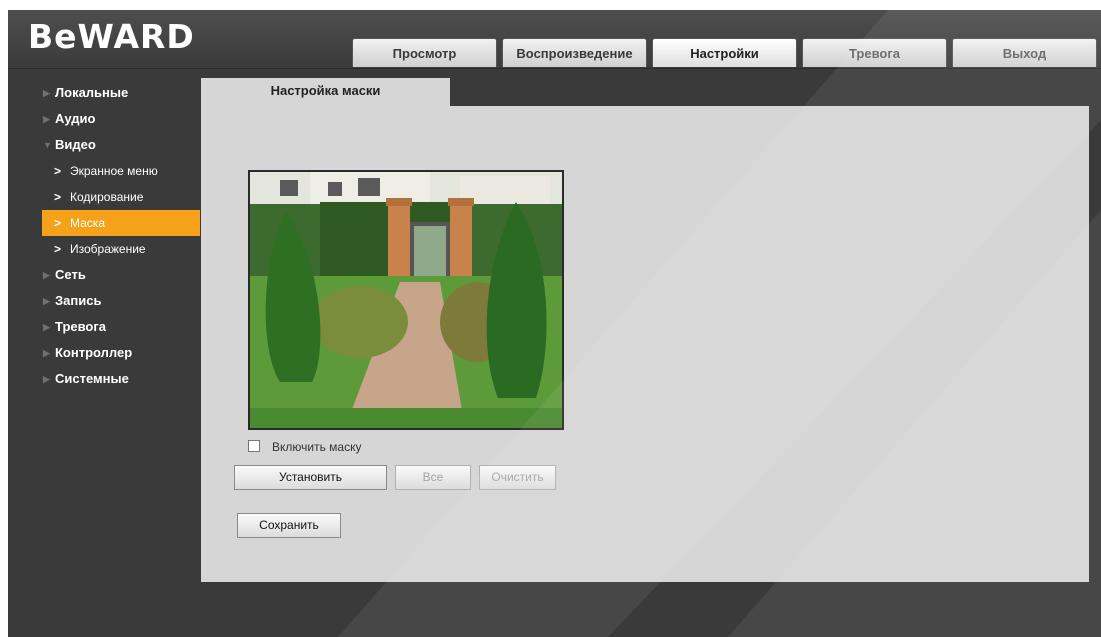 This screenshot has width=1101, height=637. Describe the element at coordinates (75, 144) in the screenshot. I see `sidebar-item-label: Видео` at that location.